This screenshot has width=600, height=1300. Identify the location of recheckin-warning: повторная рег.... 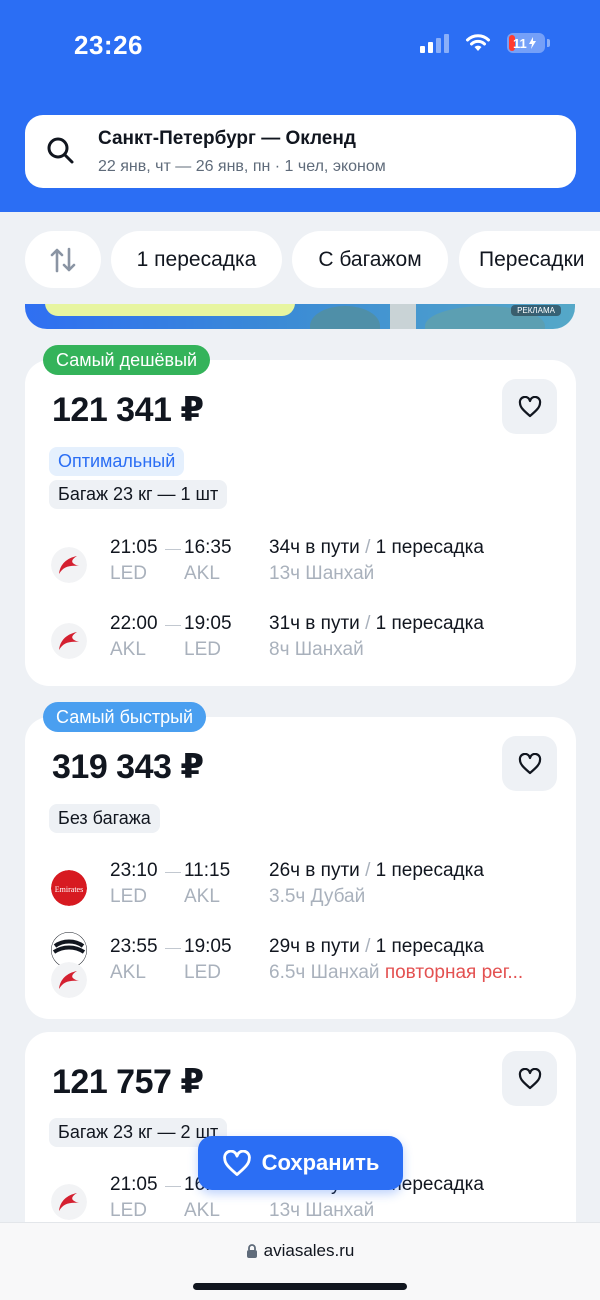
(454, 972).